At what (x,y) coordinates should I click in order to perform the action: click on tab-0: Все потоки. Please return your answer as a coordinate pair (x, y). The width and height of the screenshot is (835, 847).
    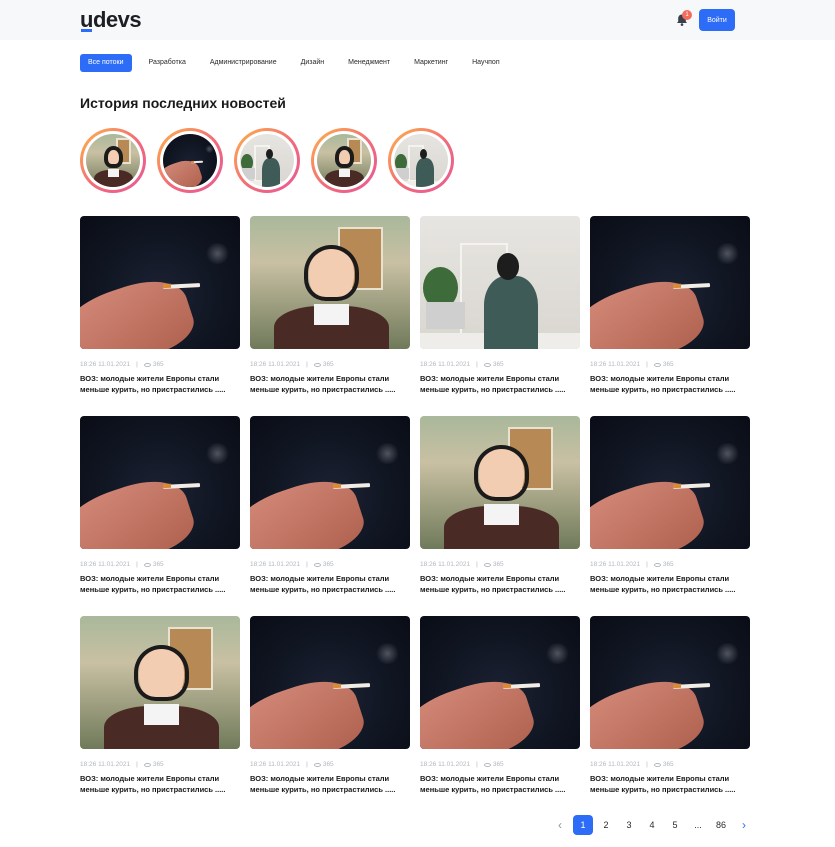
    Looking at the image, I should click on (106, 63).